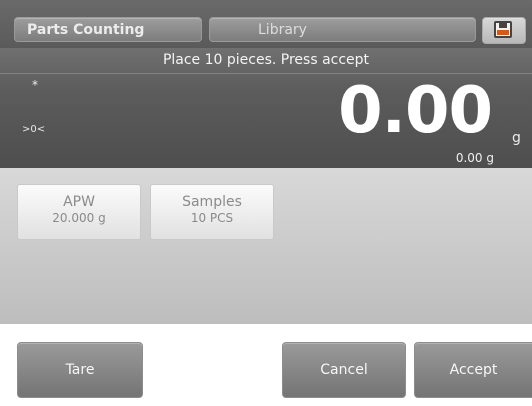 The width and height of the screenshot is (532, 406). What do you see at coordinates (34, 129) in the screenshot?
I see `center-of-zero-indicator: >0<` at bounding box center [34, 129].